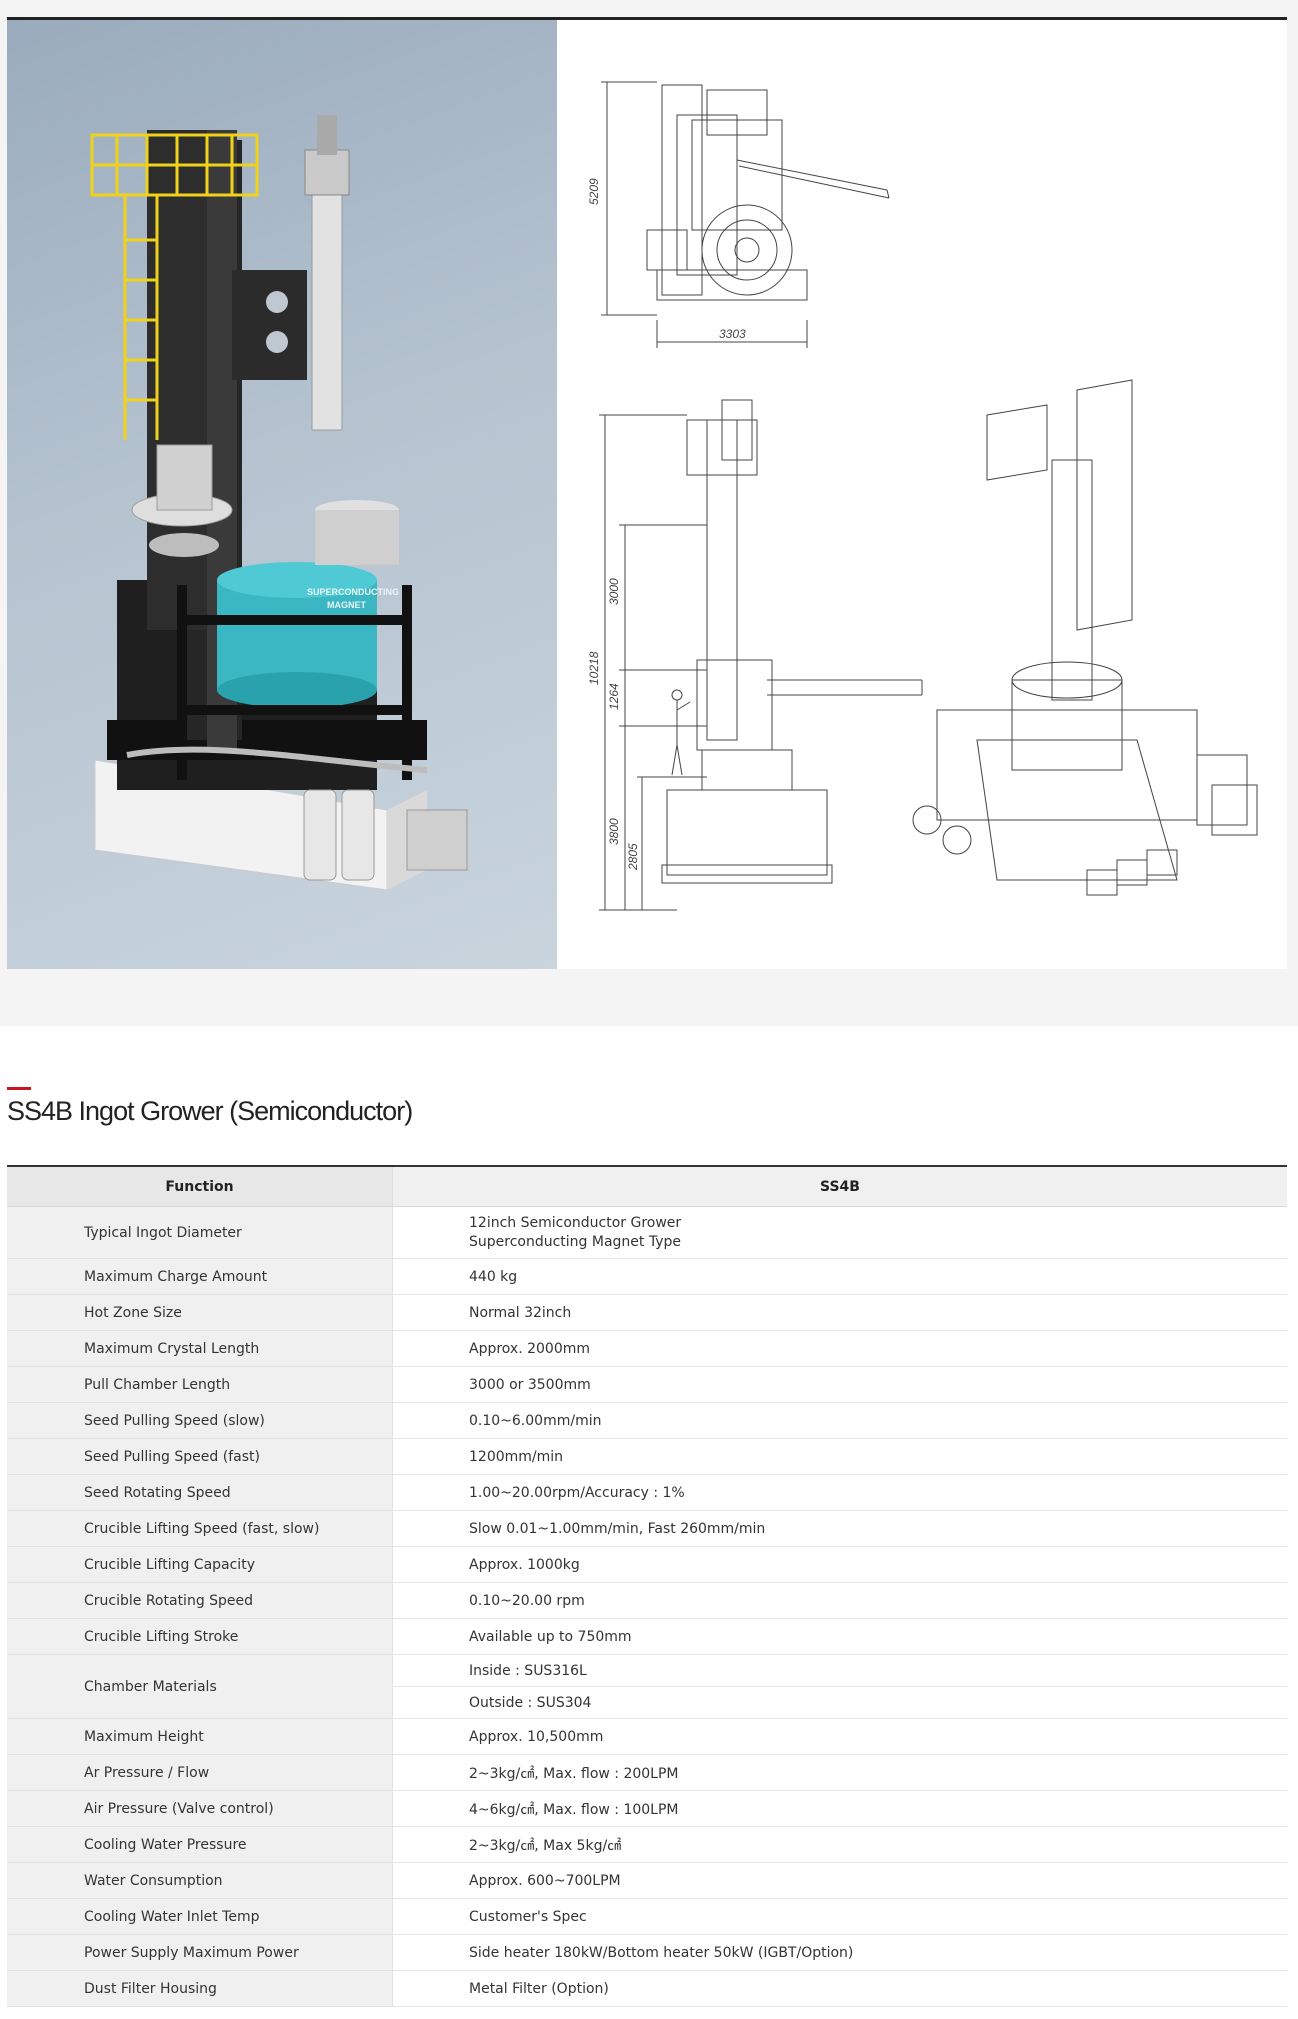 The width and height of the screenshot is (1298, 2019). Describe the element at coordinates (839, 1988) in the screenshot. I see `row-value: Metal Filter (Option)` at that location.